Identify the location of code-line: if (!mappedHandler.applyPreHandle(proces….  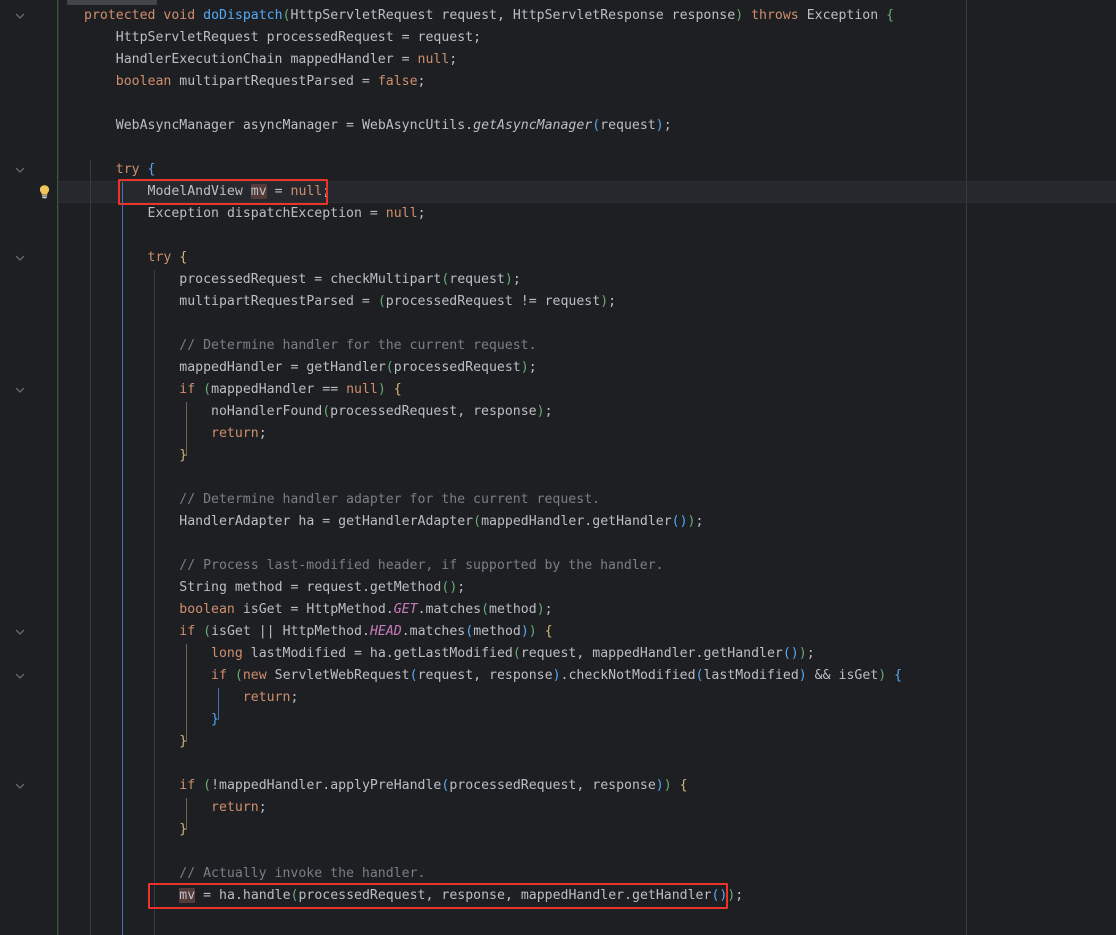
(433, 785).